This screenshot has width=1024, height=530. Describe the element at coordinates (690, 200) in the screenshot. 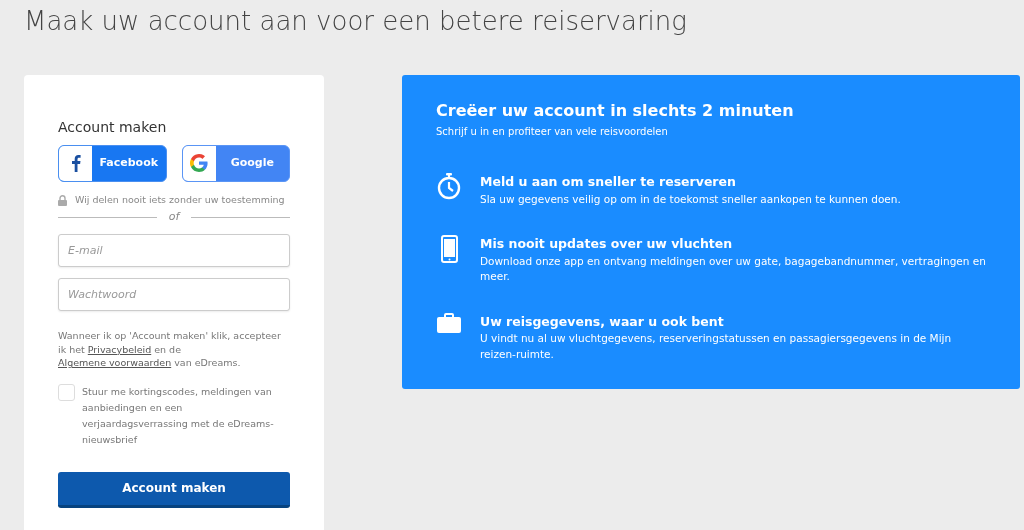

I see `benefit-text: Sla uw gegevens veilig op om in de toekomst sneller aankopen te kunnen doen.` at that location.